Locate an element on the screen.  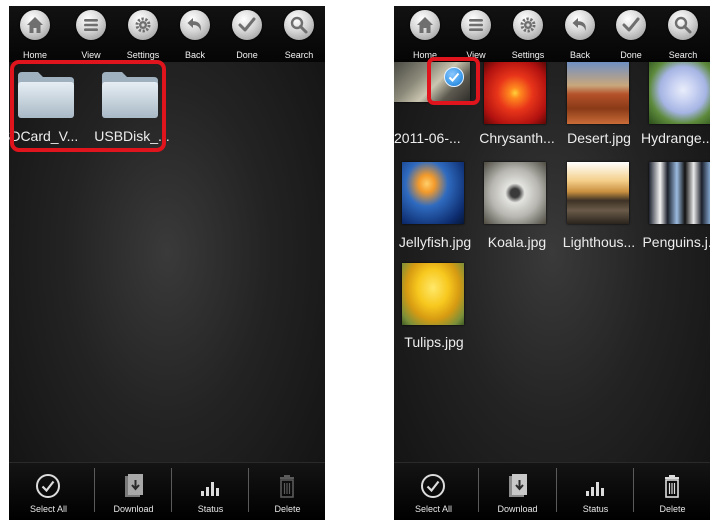
chrysanthemum-thumbnail is located at coordinates (515, 93).